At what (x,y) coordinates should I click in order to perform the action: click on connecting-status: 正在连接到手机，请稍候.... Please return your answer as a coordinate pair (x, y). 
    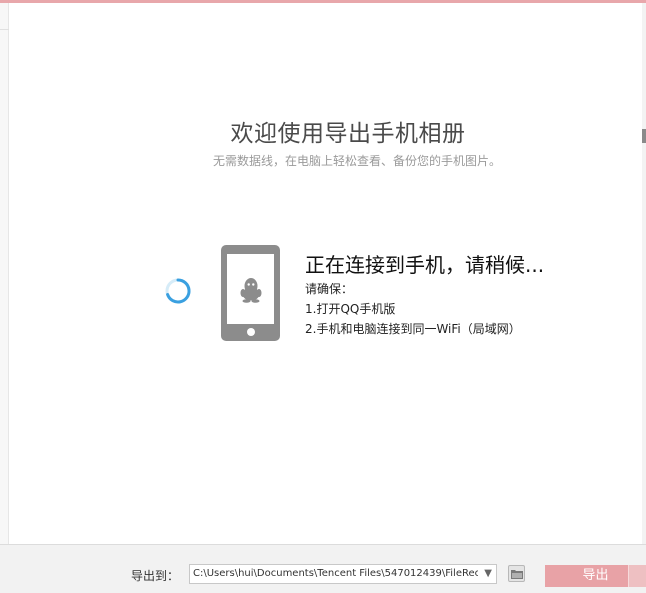
    Looking at the image, I should click on (425, 265).